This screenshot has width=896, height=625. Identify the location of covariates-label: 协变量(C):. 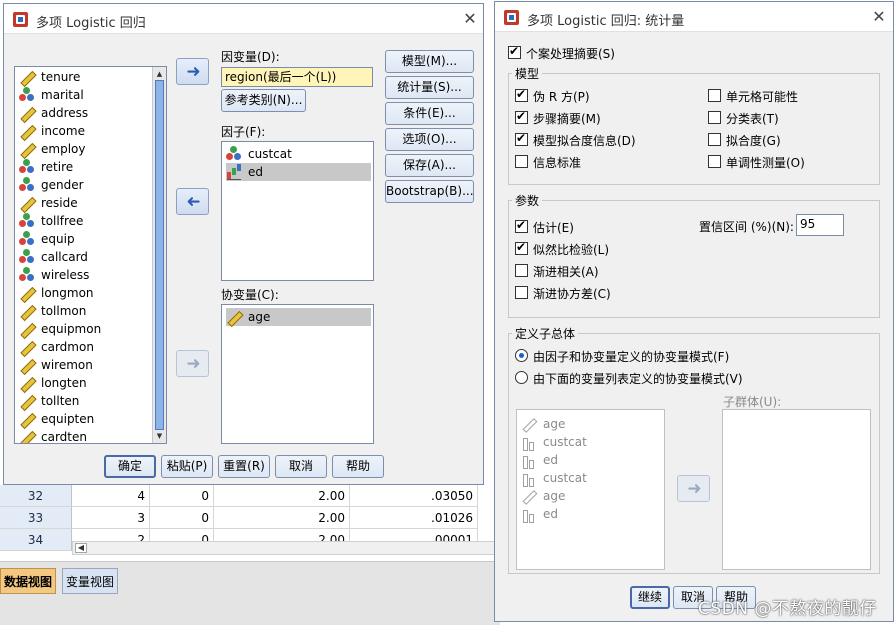
(250, 295).